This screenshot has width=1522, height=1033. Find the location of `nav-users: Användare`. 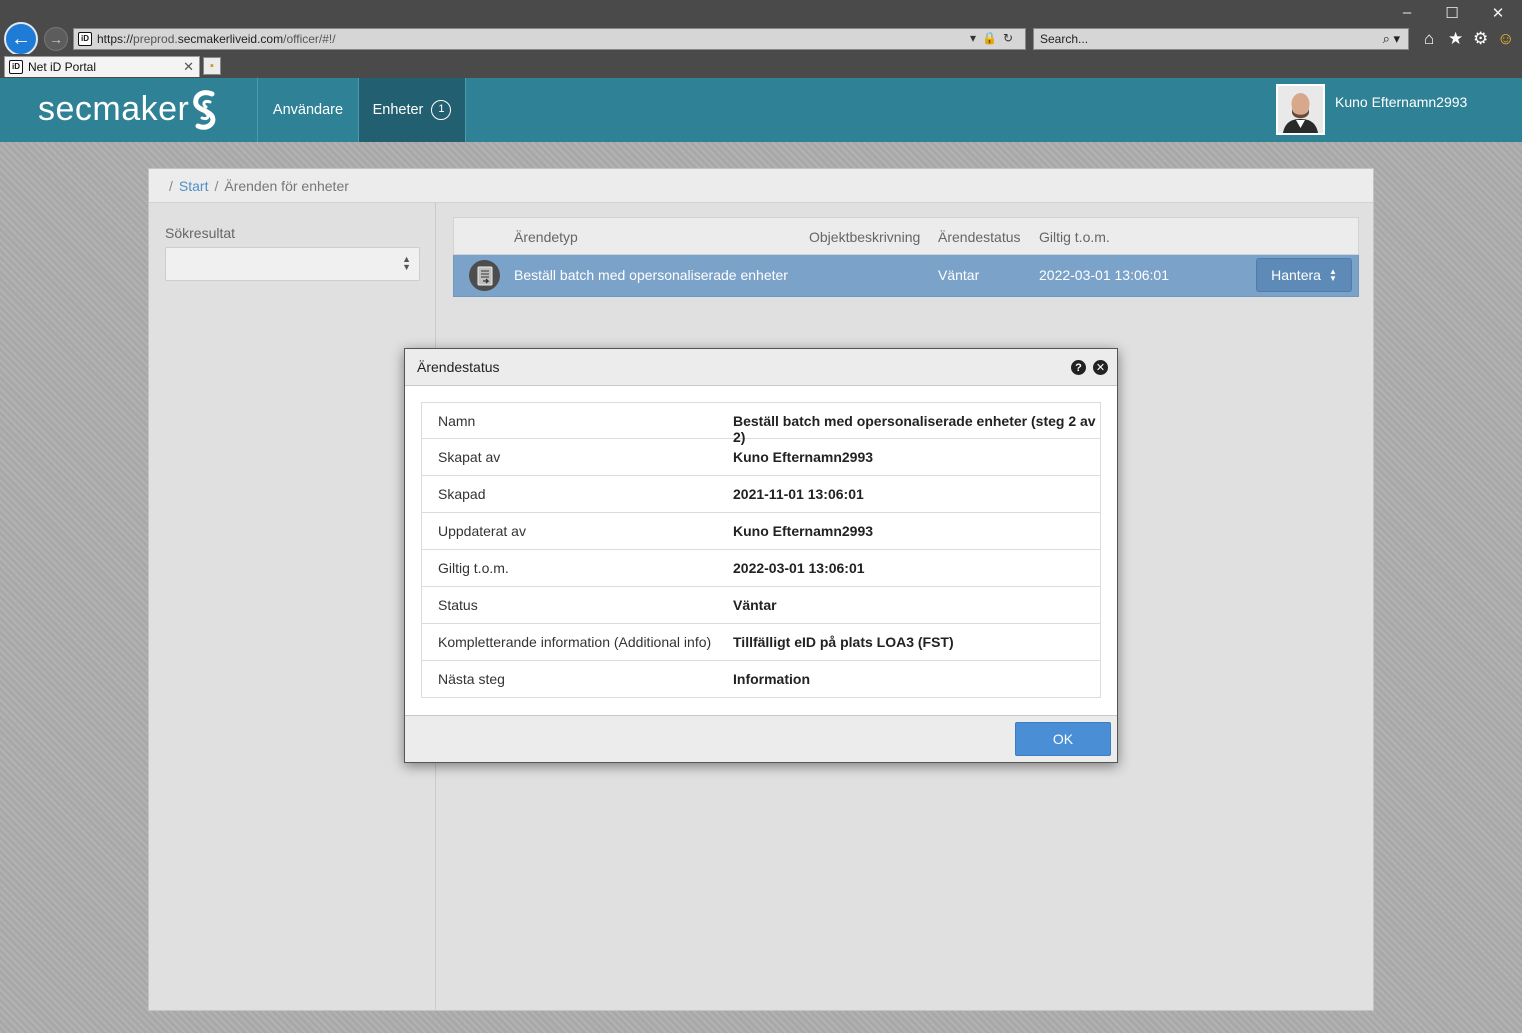

nav-users: Användare is located at coordinates (307, 110).